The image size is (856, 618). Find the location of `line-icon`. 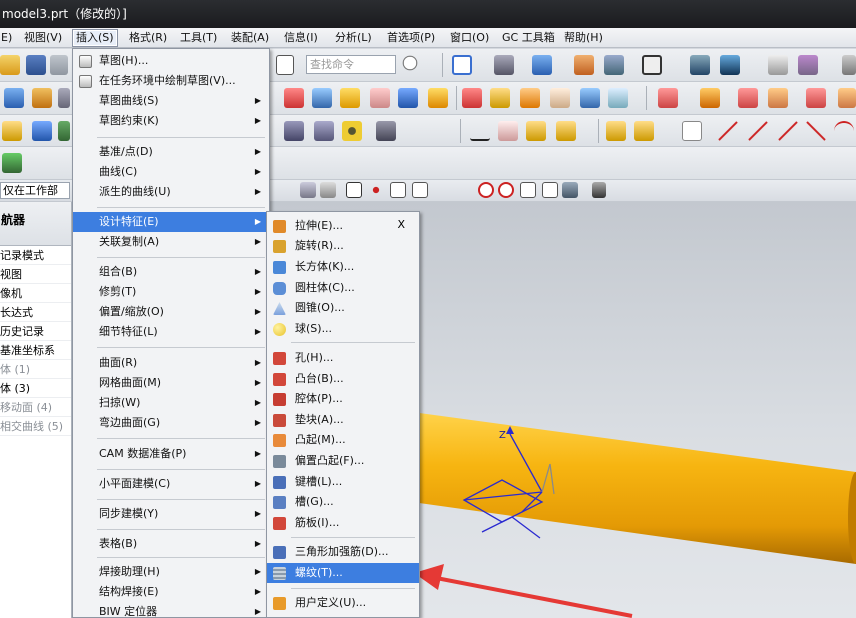

line-icon is located at coordinates (728, 131).